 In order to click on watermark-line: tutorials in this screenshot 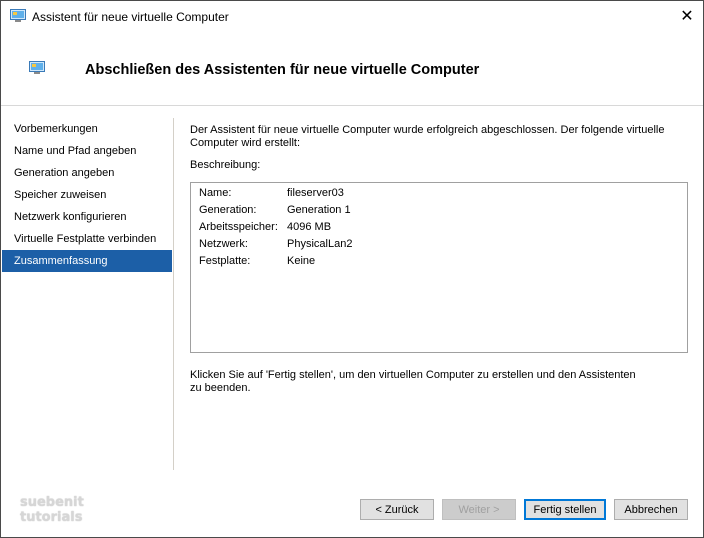, I will do `click(51, 517)`.